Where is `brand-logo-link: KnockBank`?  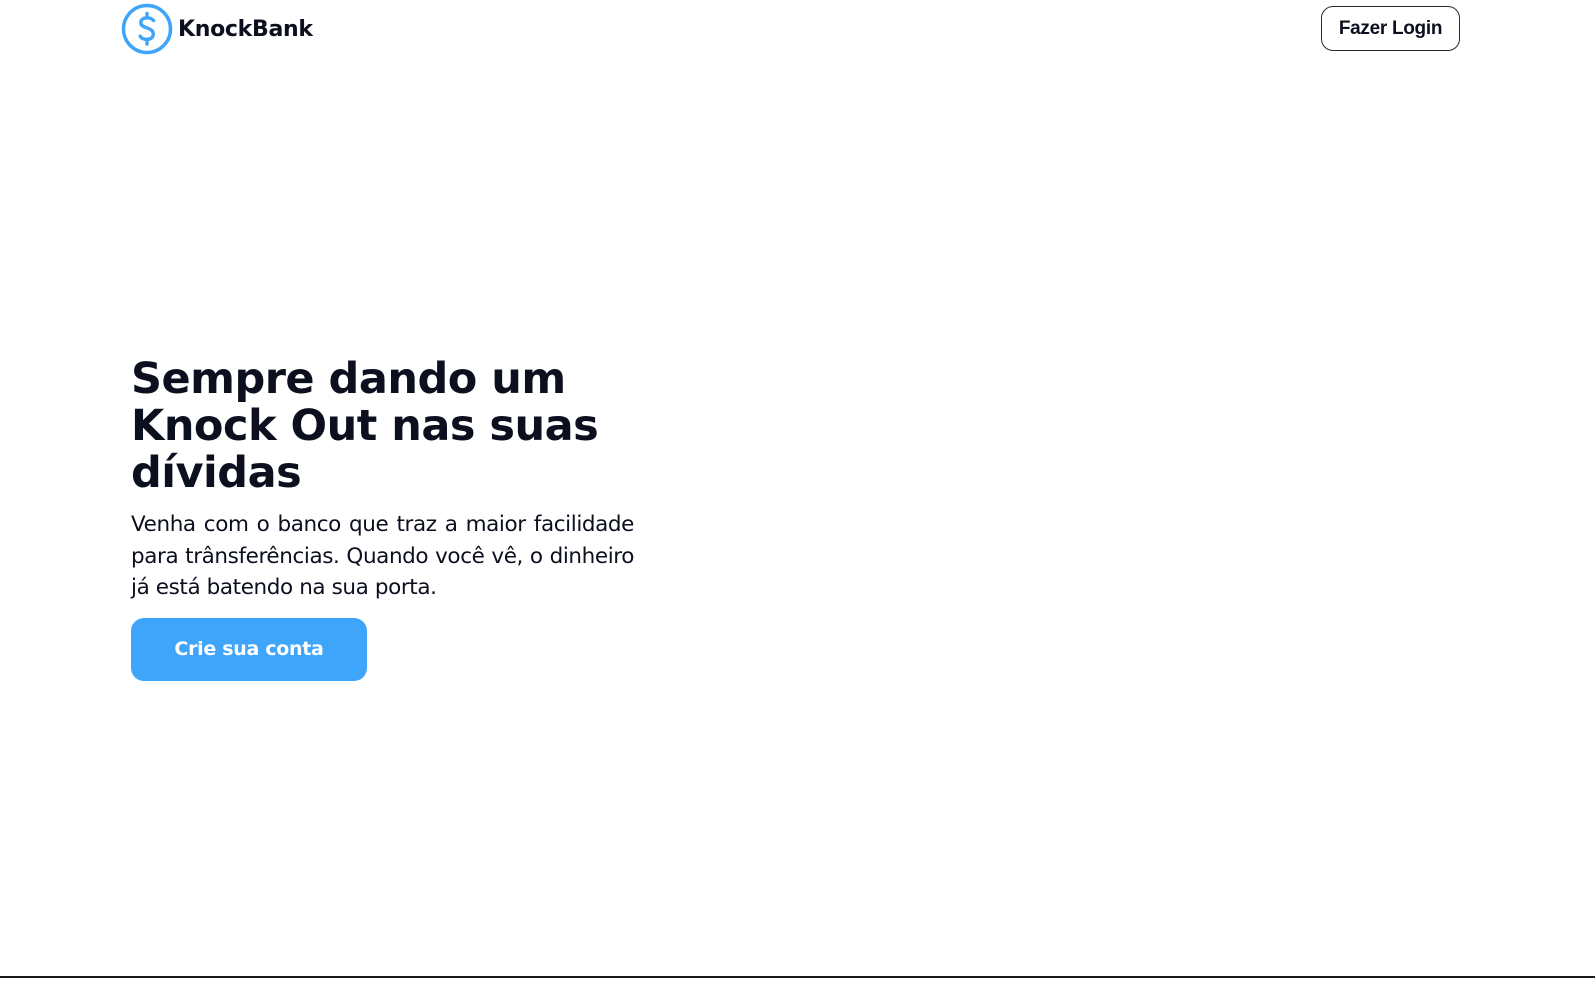
brand-logo-link: KnockBank is located at coordinates (217, 29).